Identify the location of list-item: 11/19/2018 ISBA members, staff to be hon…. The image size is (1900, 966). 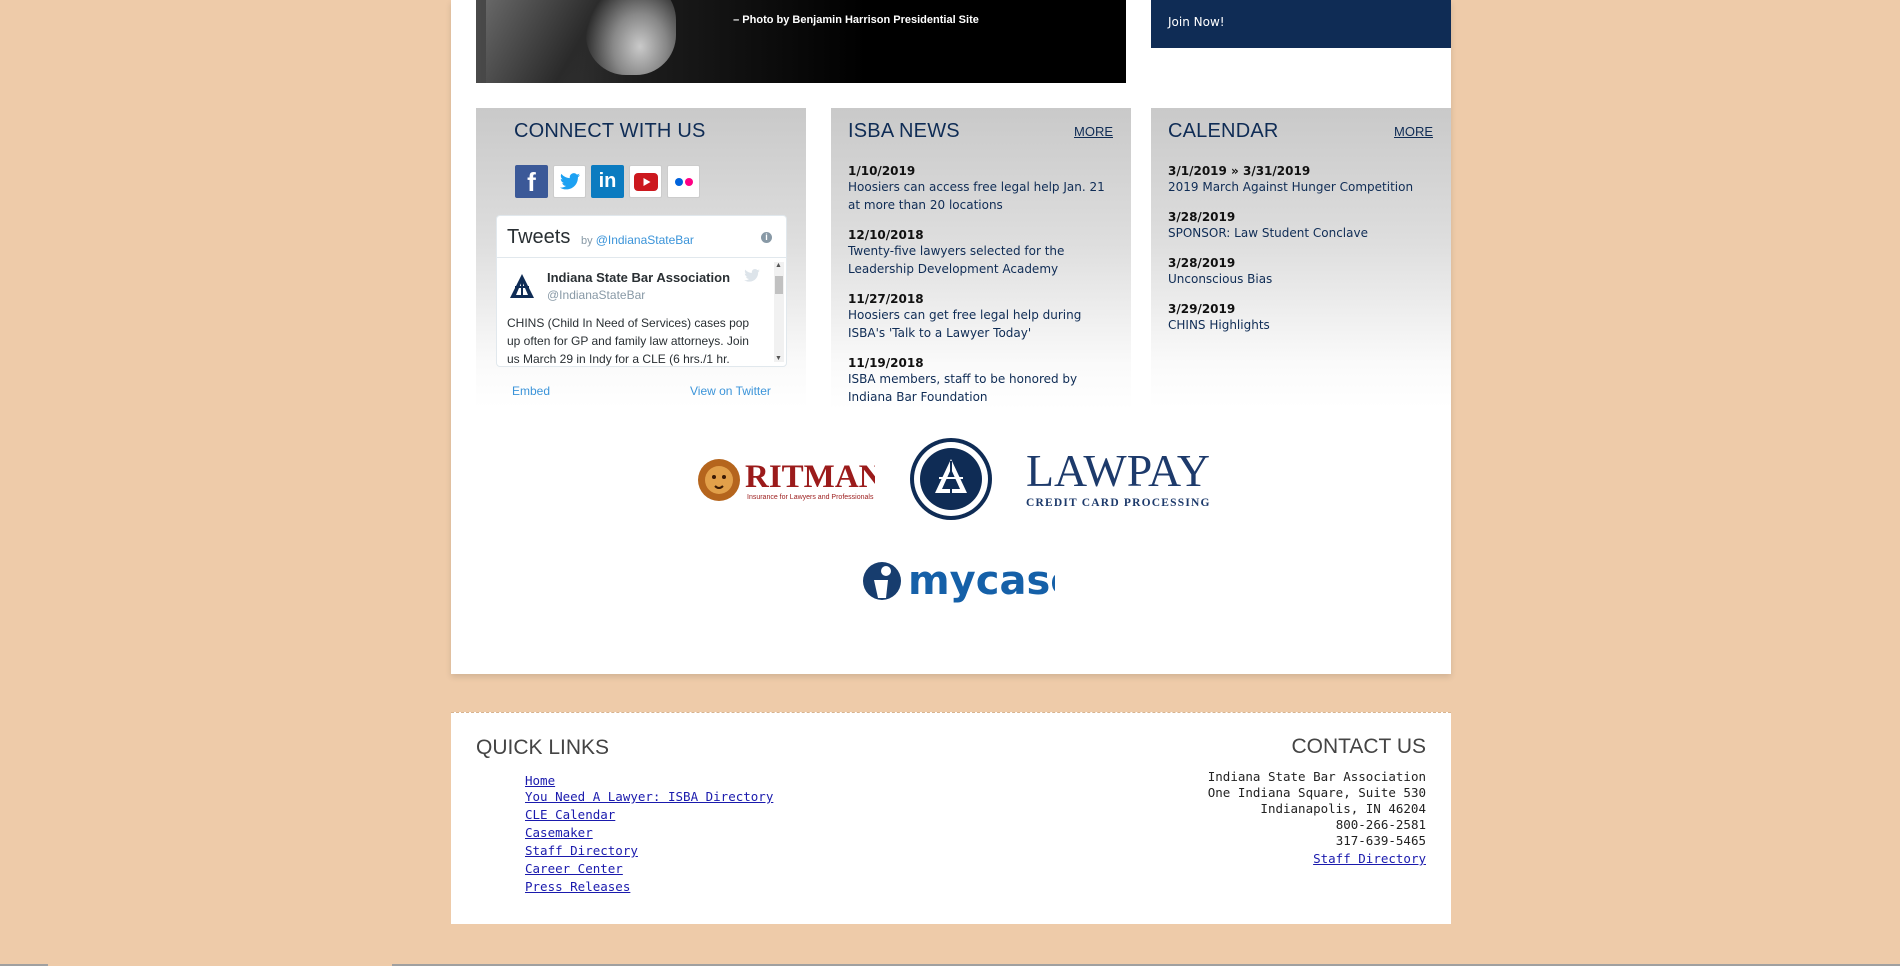
(983, 381).